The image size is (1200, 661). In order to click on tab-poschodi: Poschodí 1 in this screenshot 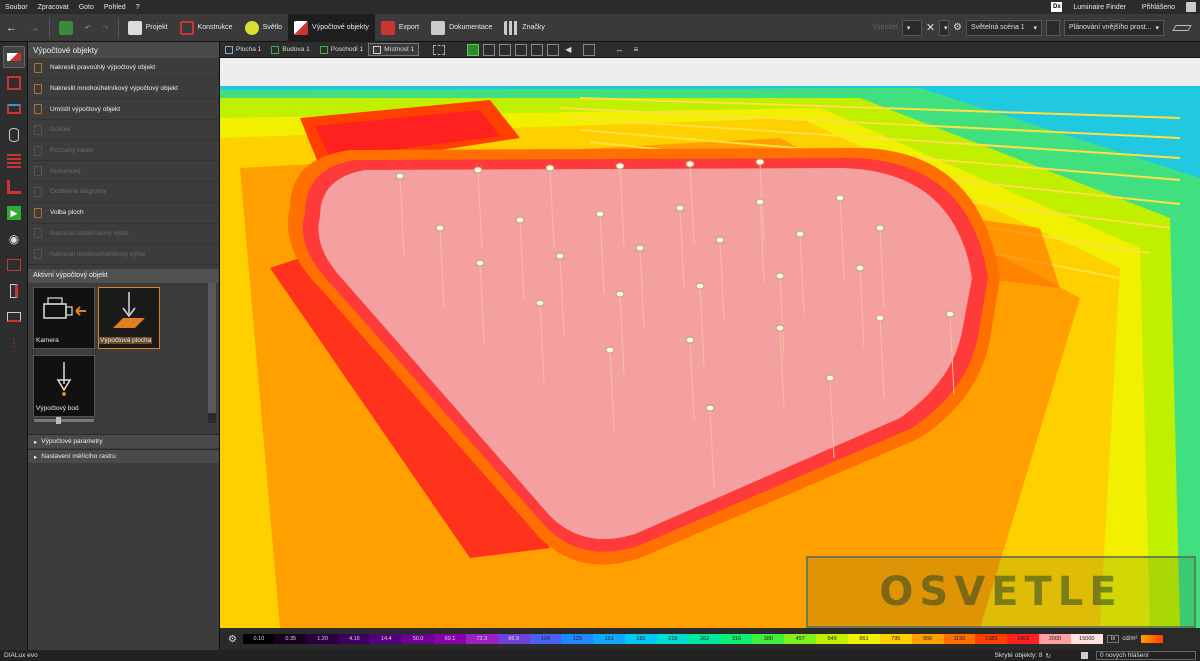, I will do `click(342, 49)`.